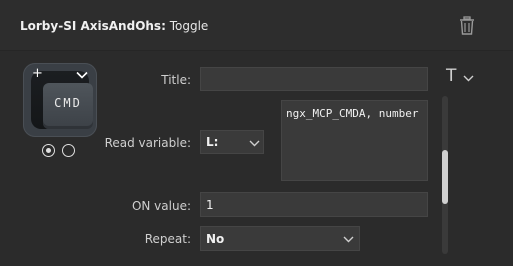 The height and width of the screenshot is (266, 513). What do you see at coordinates (314, 204) in the screenshot?
I see `on-value-input: 1` at bounding box center [314, 204].